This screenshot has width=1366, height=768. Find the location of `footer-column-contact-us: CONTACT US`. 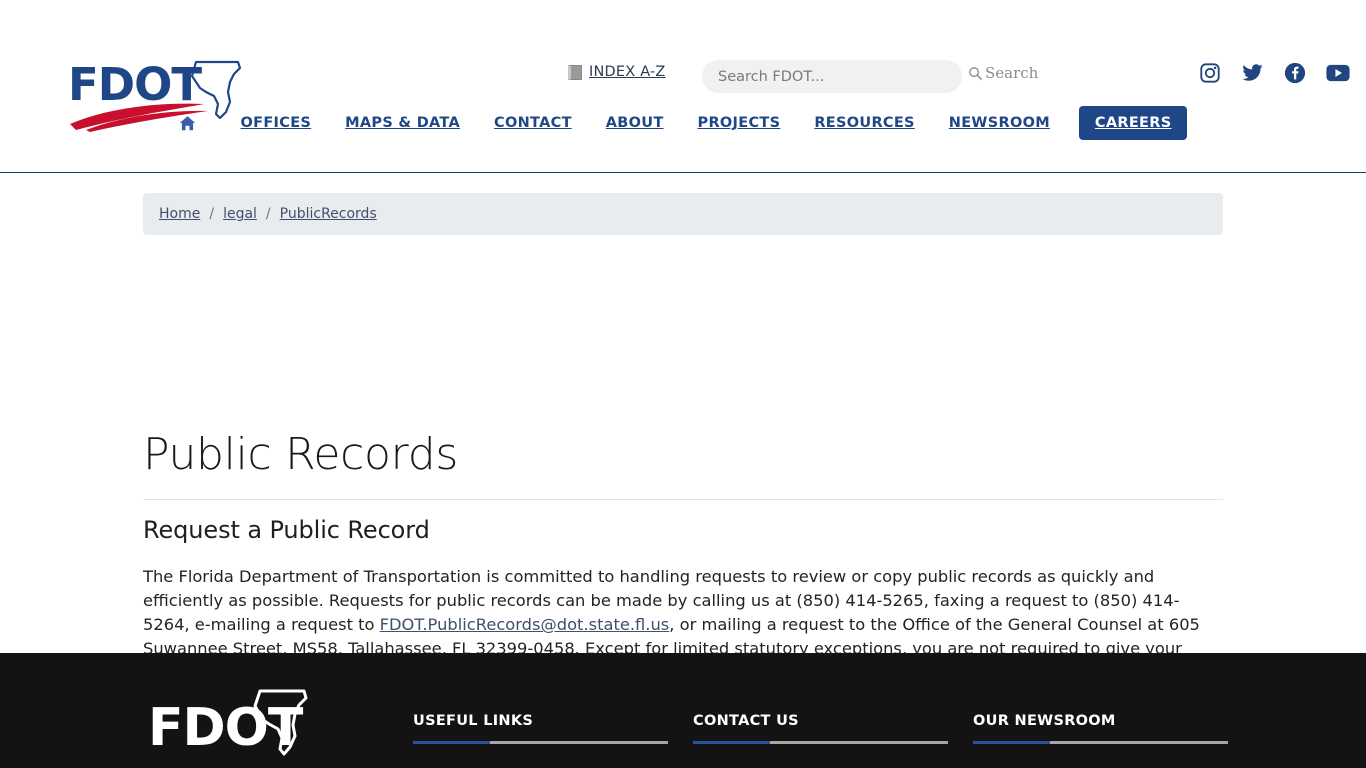

footer-column-contact-us: CONTACT US is located at coordinates (833, 728).